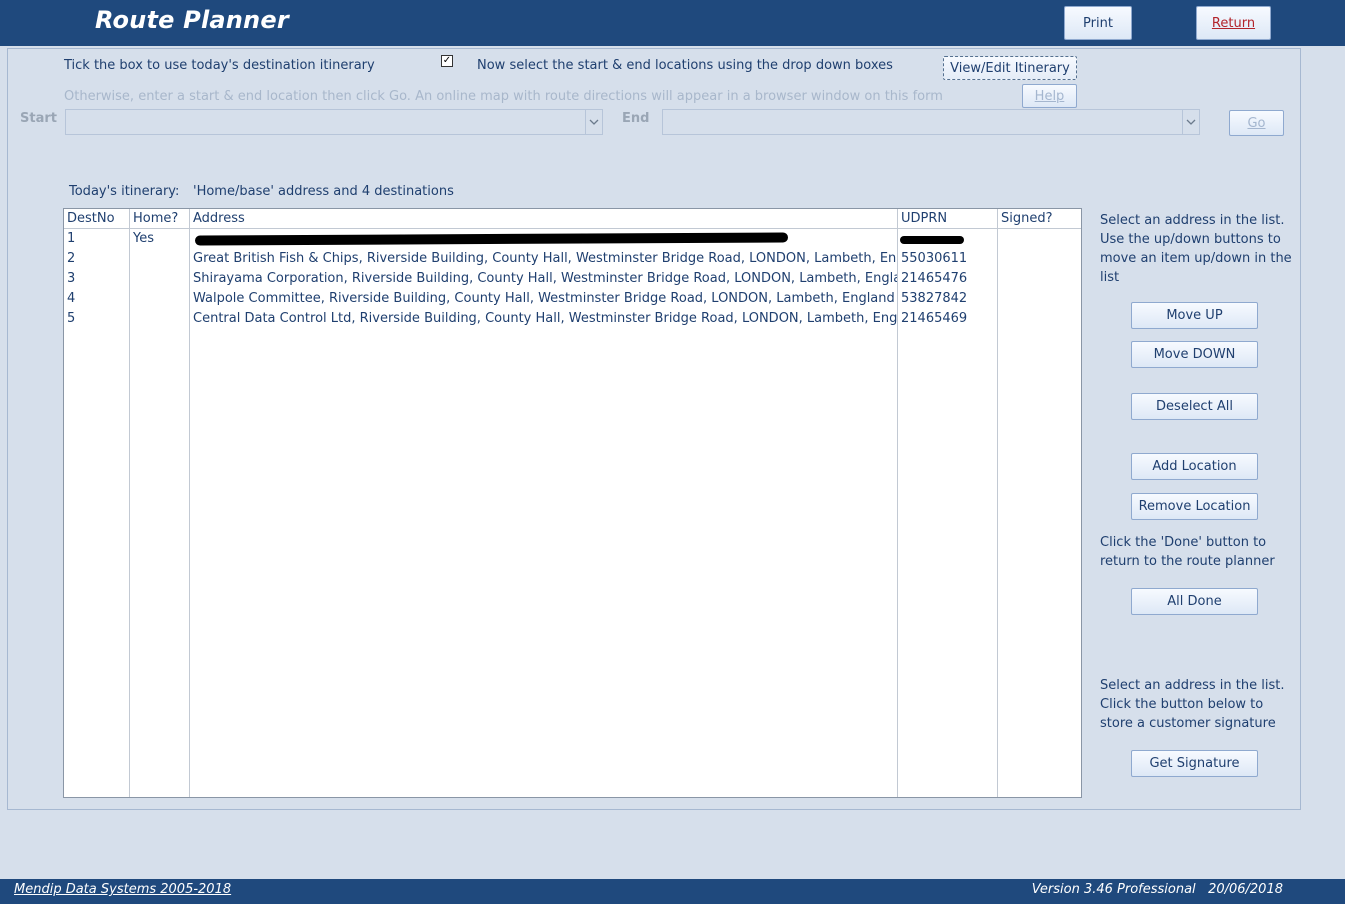 This screenshot has height=904, width=1345. Describe the element at coordinates (1256, 123) in the screenshot. I see `go-button: Go` at that location.